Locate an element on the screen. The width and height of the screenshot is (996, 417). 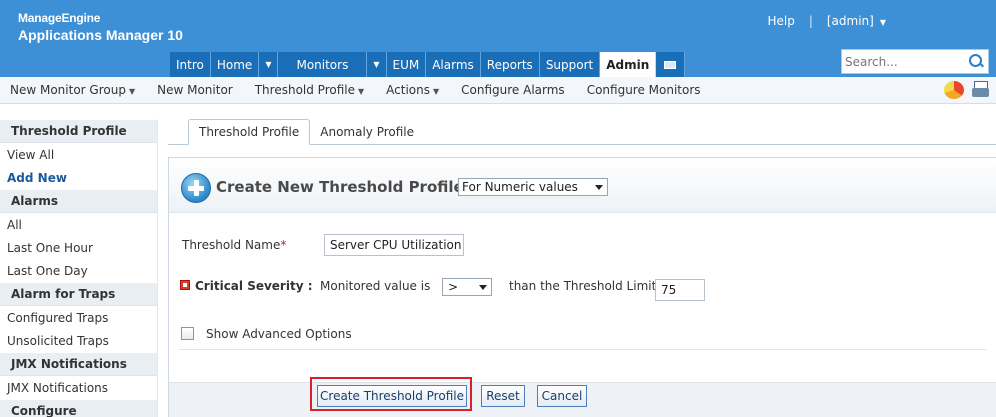
profile-tabs: Threshold Profile Anomaly Profile is located at coordinates (306, 132).